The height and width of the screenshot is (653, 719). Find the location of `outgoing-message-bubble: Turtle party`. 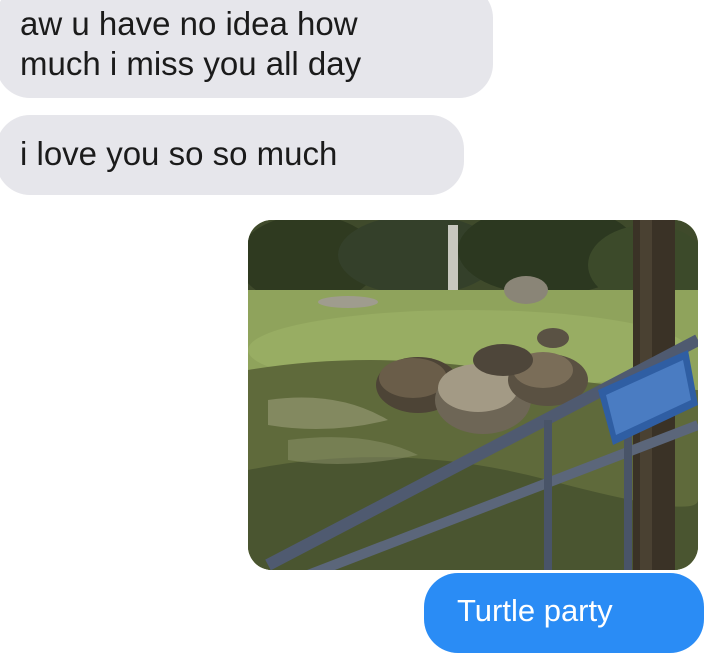

outgoing-message-bubble: Turtle party is located at coordinates (564, 613).